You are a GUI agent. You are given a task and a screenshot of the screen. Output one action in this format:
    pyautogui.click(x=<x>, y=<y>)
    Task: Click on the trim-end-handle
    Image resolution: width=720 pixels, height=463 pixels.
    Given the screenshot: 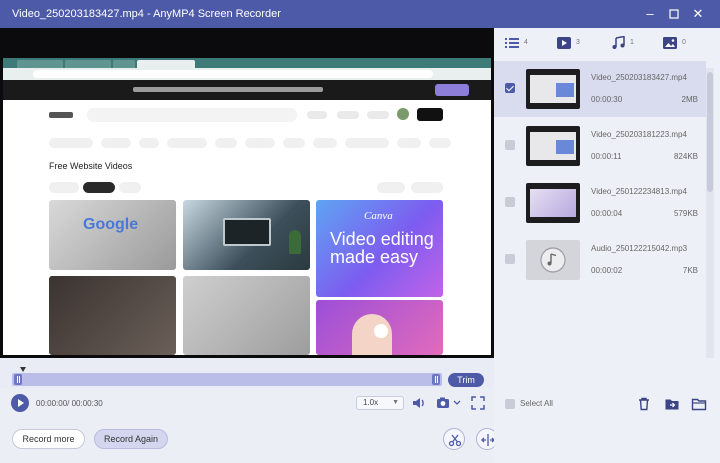 What is the action you would take?
    pyautogui.click(x=436, y=379)
    